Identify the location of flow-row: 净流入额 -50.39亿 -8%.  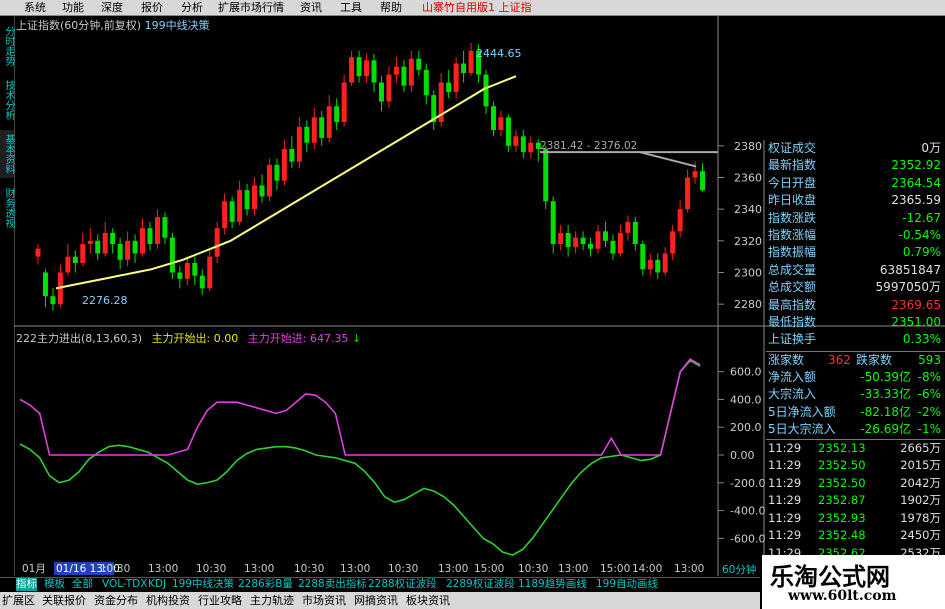
(855, 377).